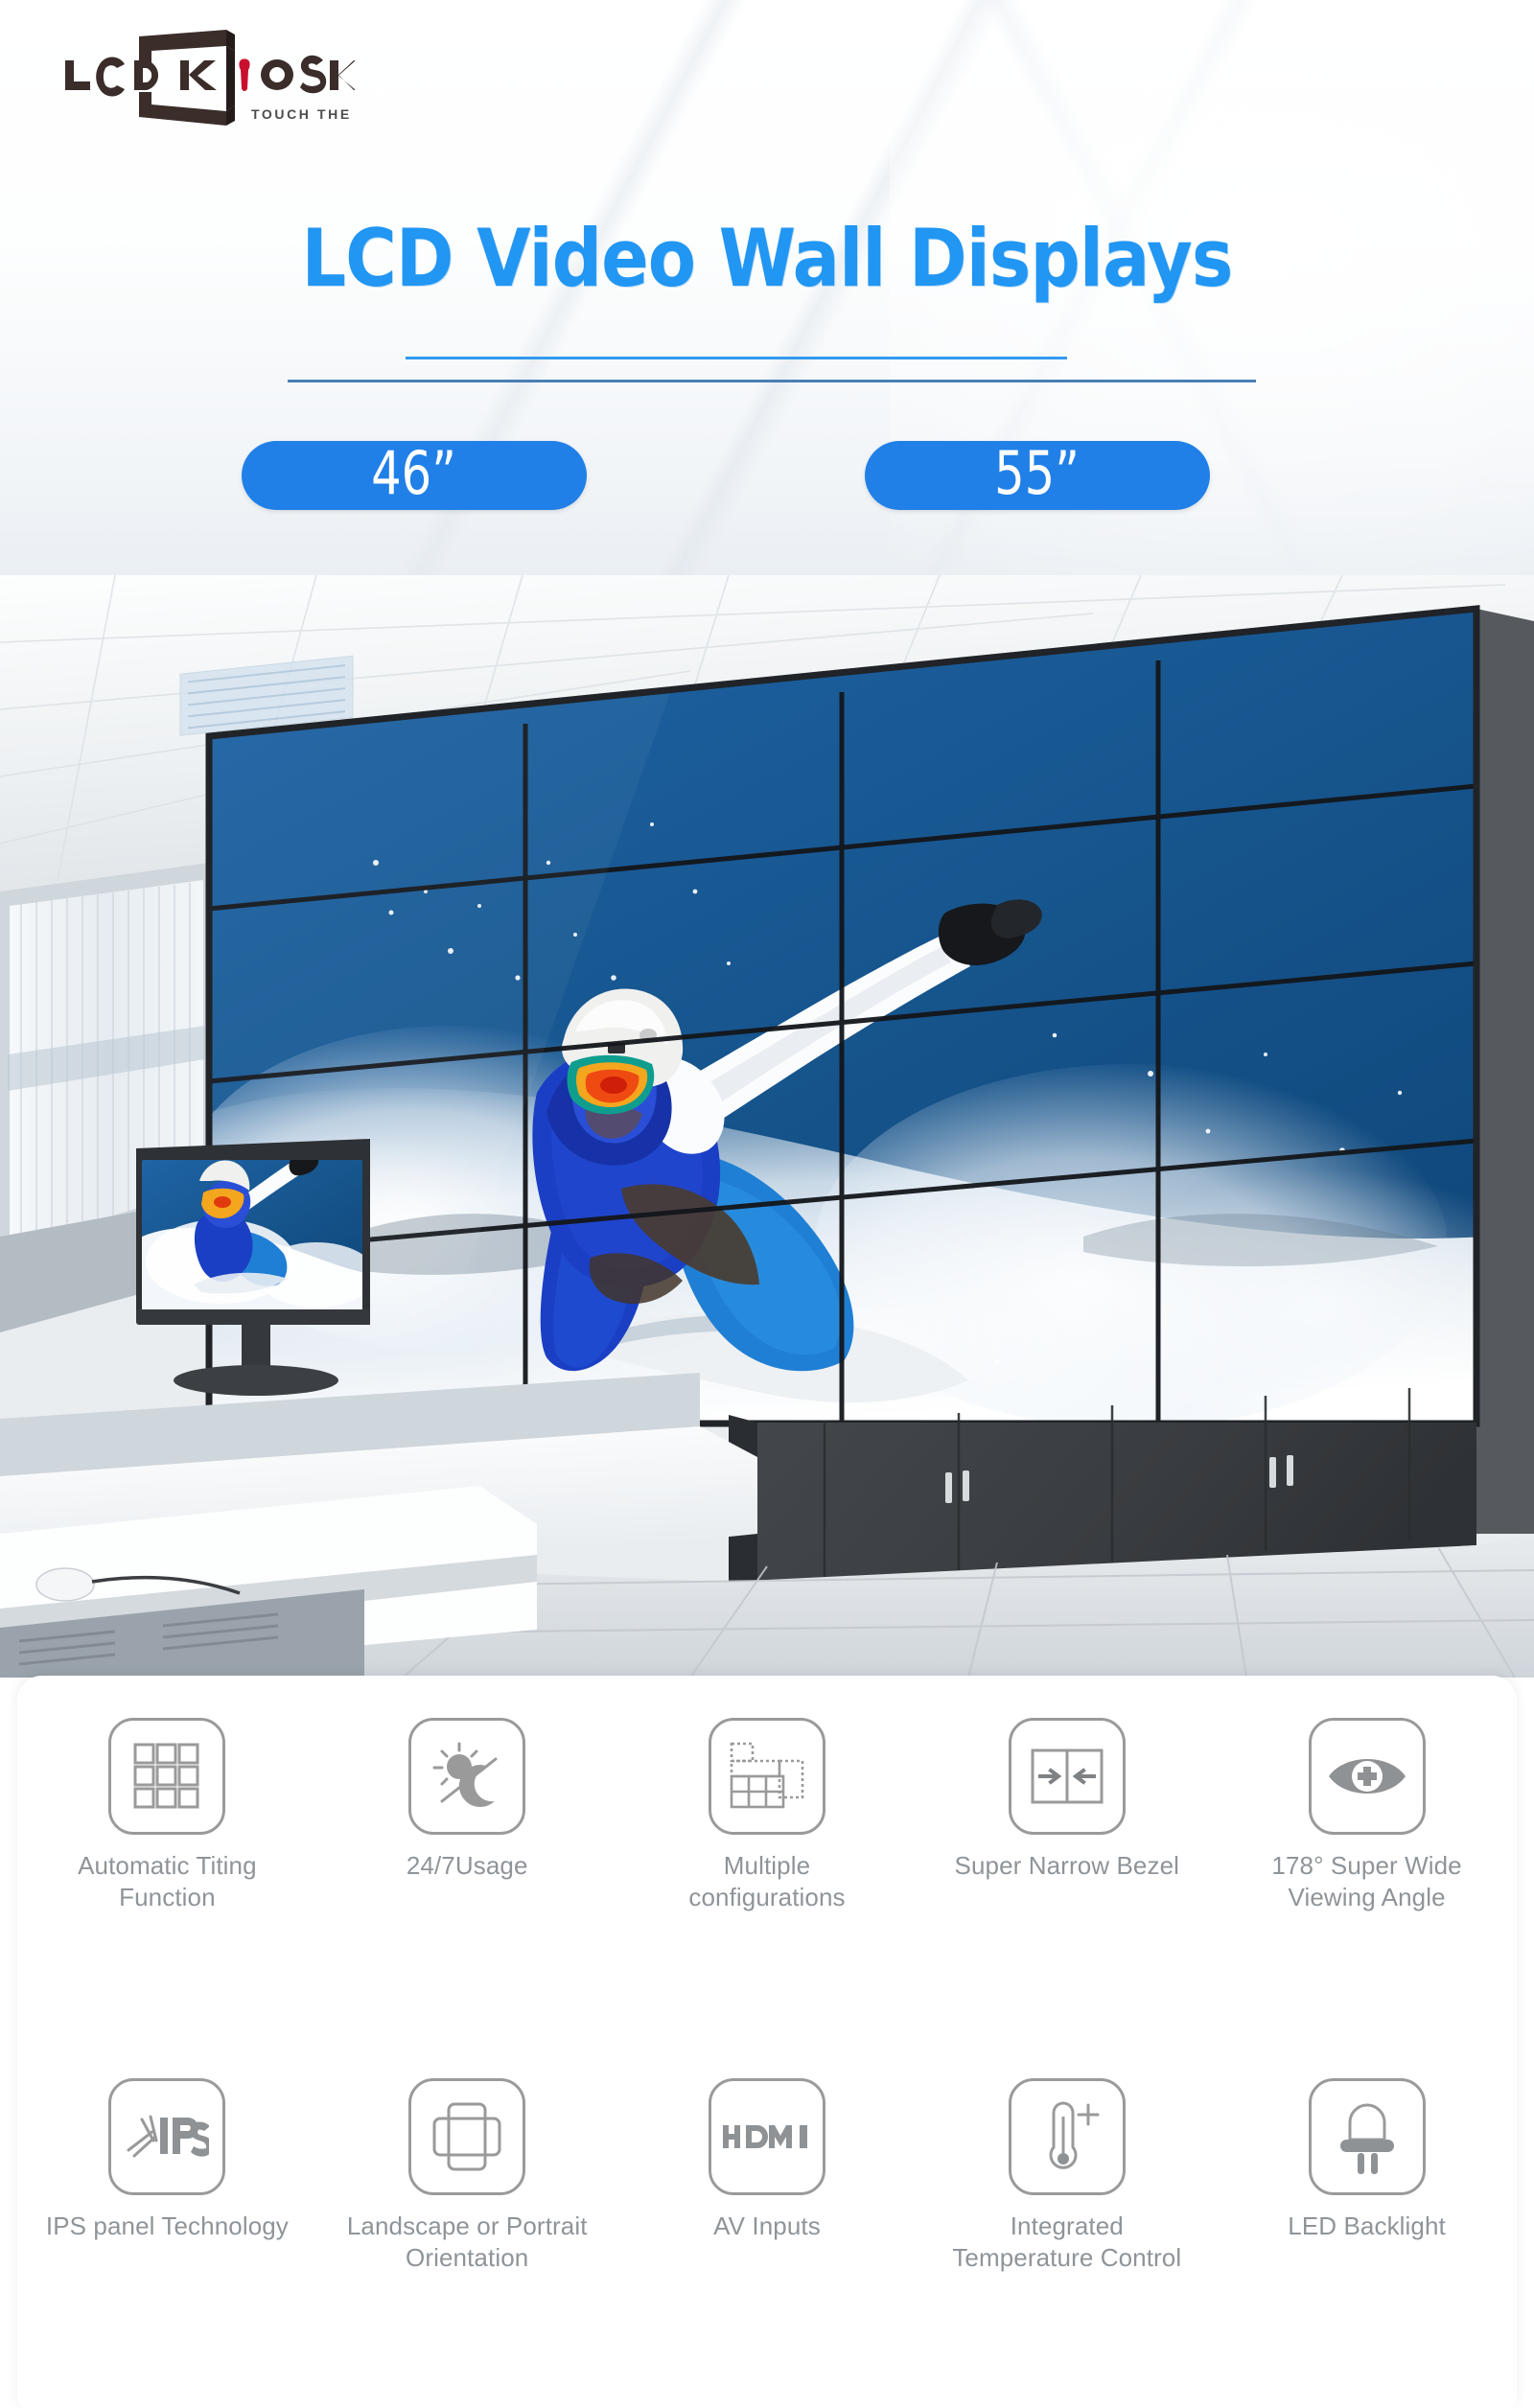  What do you see at coordinates (772, 381) in the screenshot?
I see `title-rule-bottom` at bounding box center [772, 381].